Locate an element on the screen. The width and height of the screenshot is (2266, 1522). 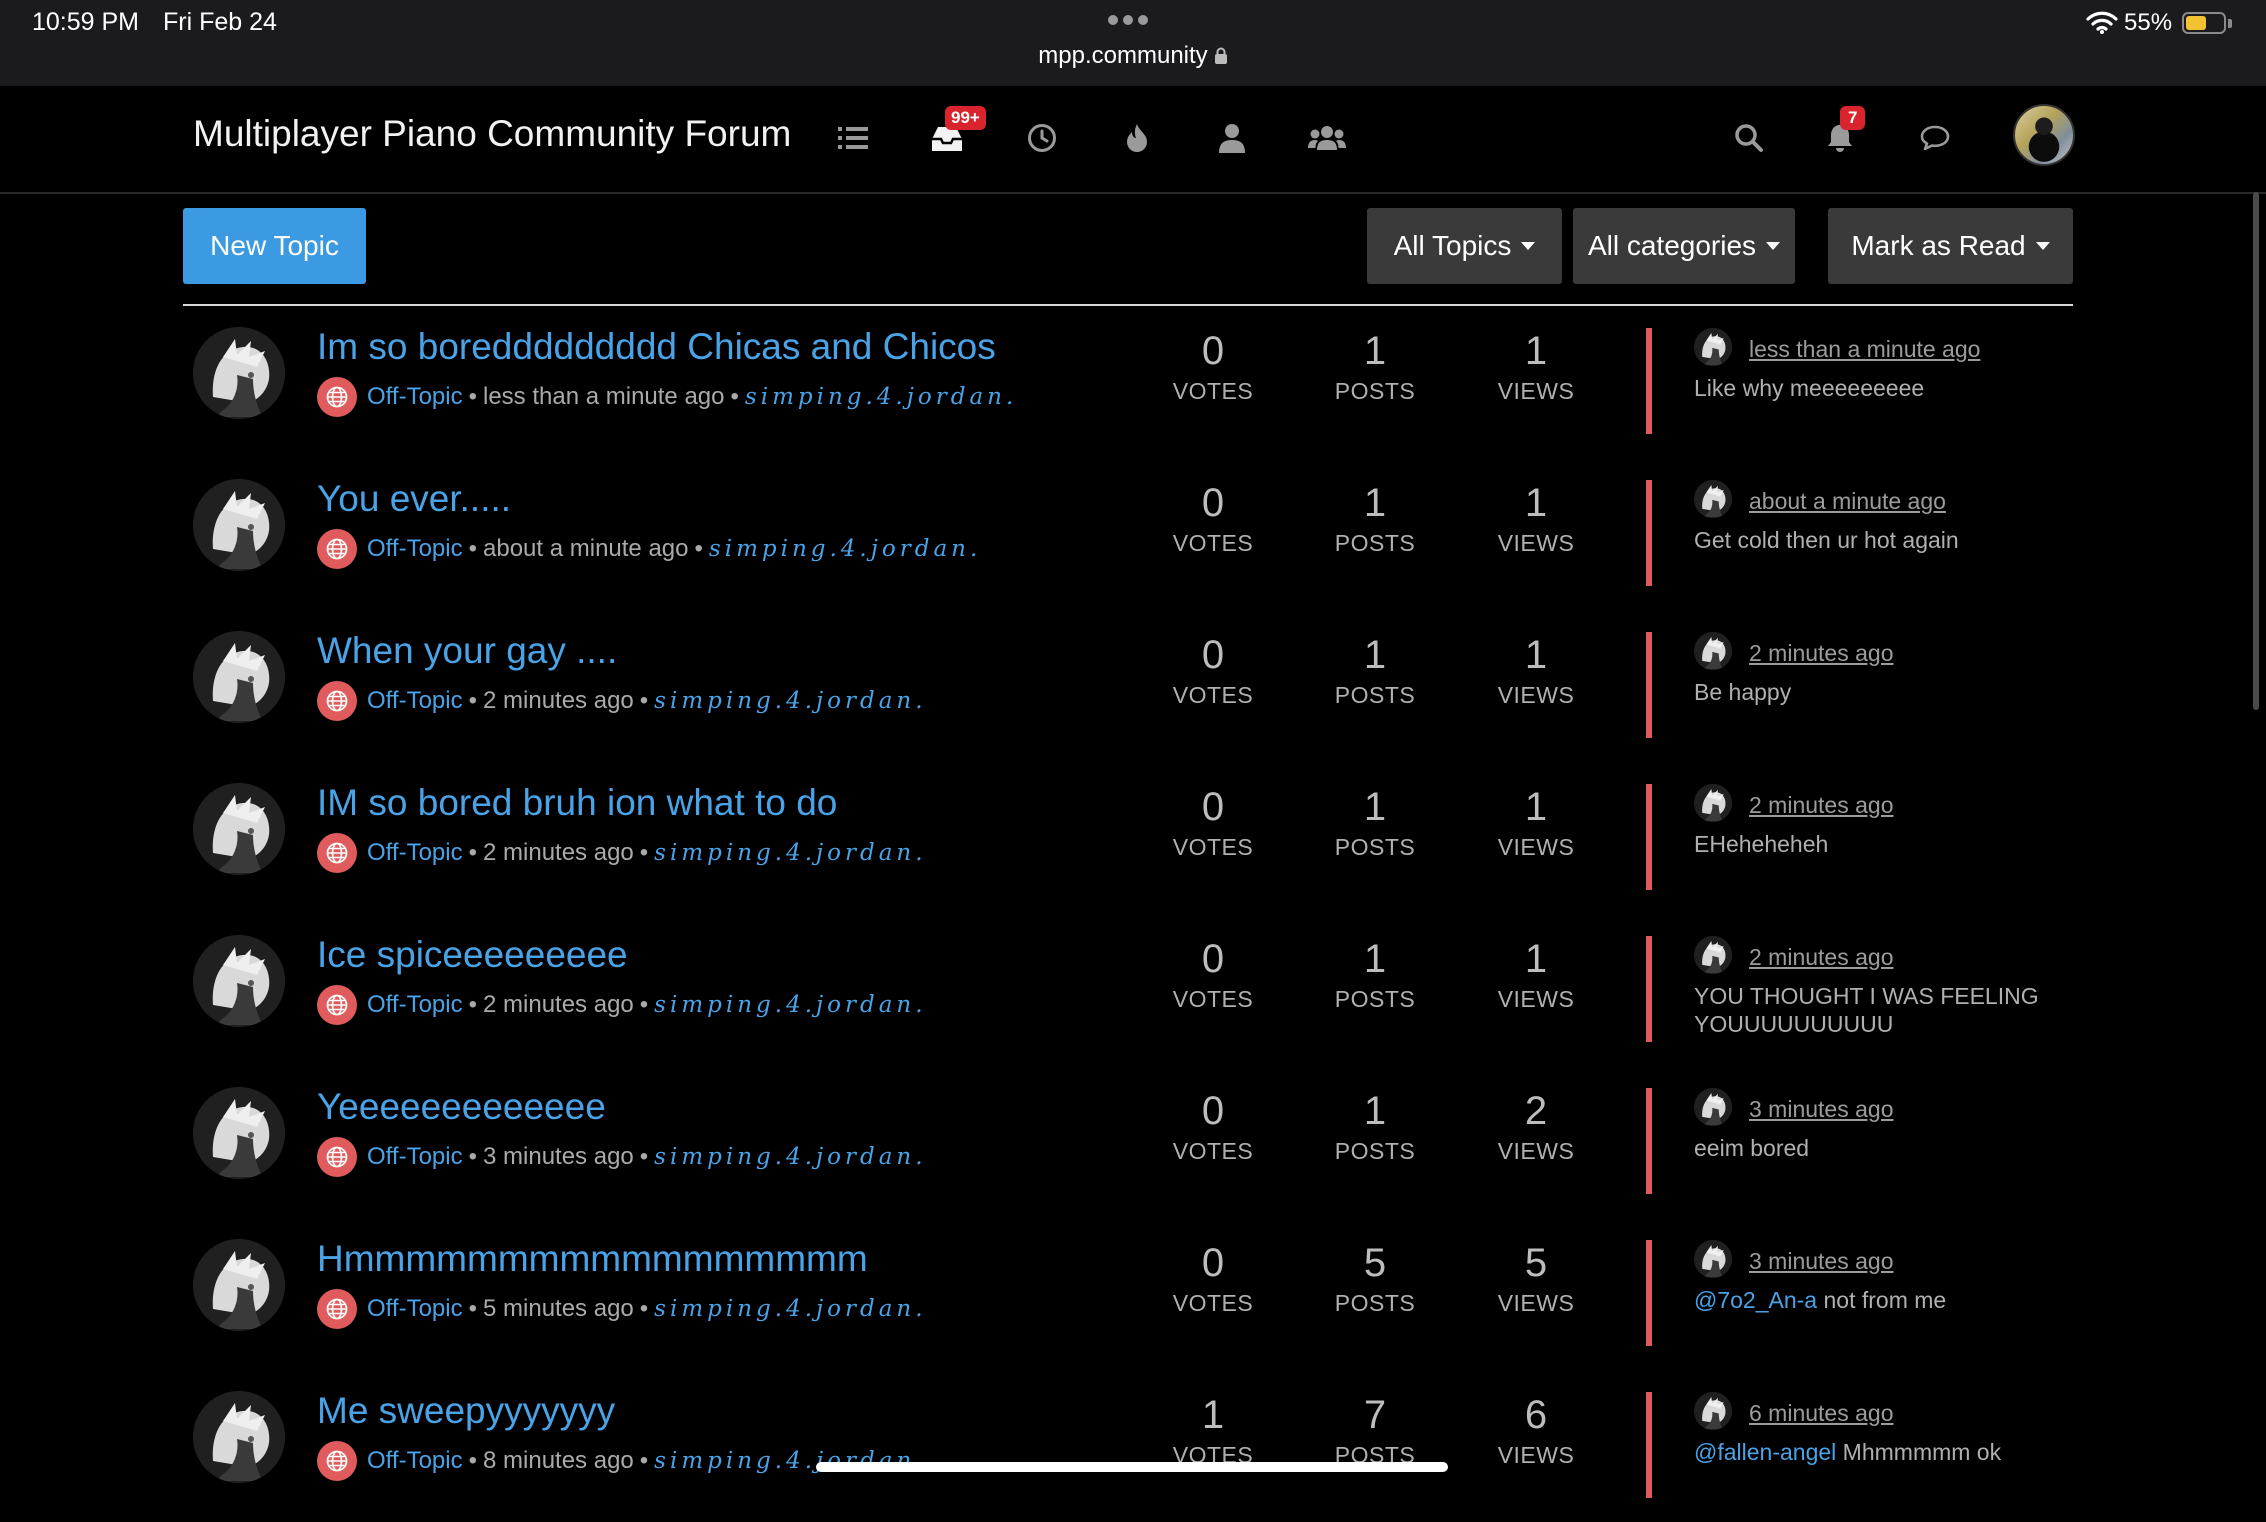
teaser-accent-bar is located at coordinates (1649, 381).